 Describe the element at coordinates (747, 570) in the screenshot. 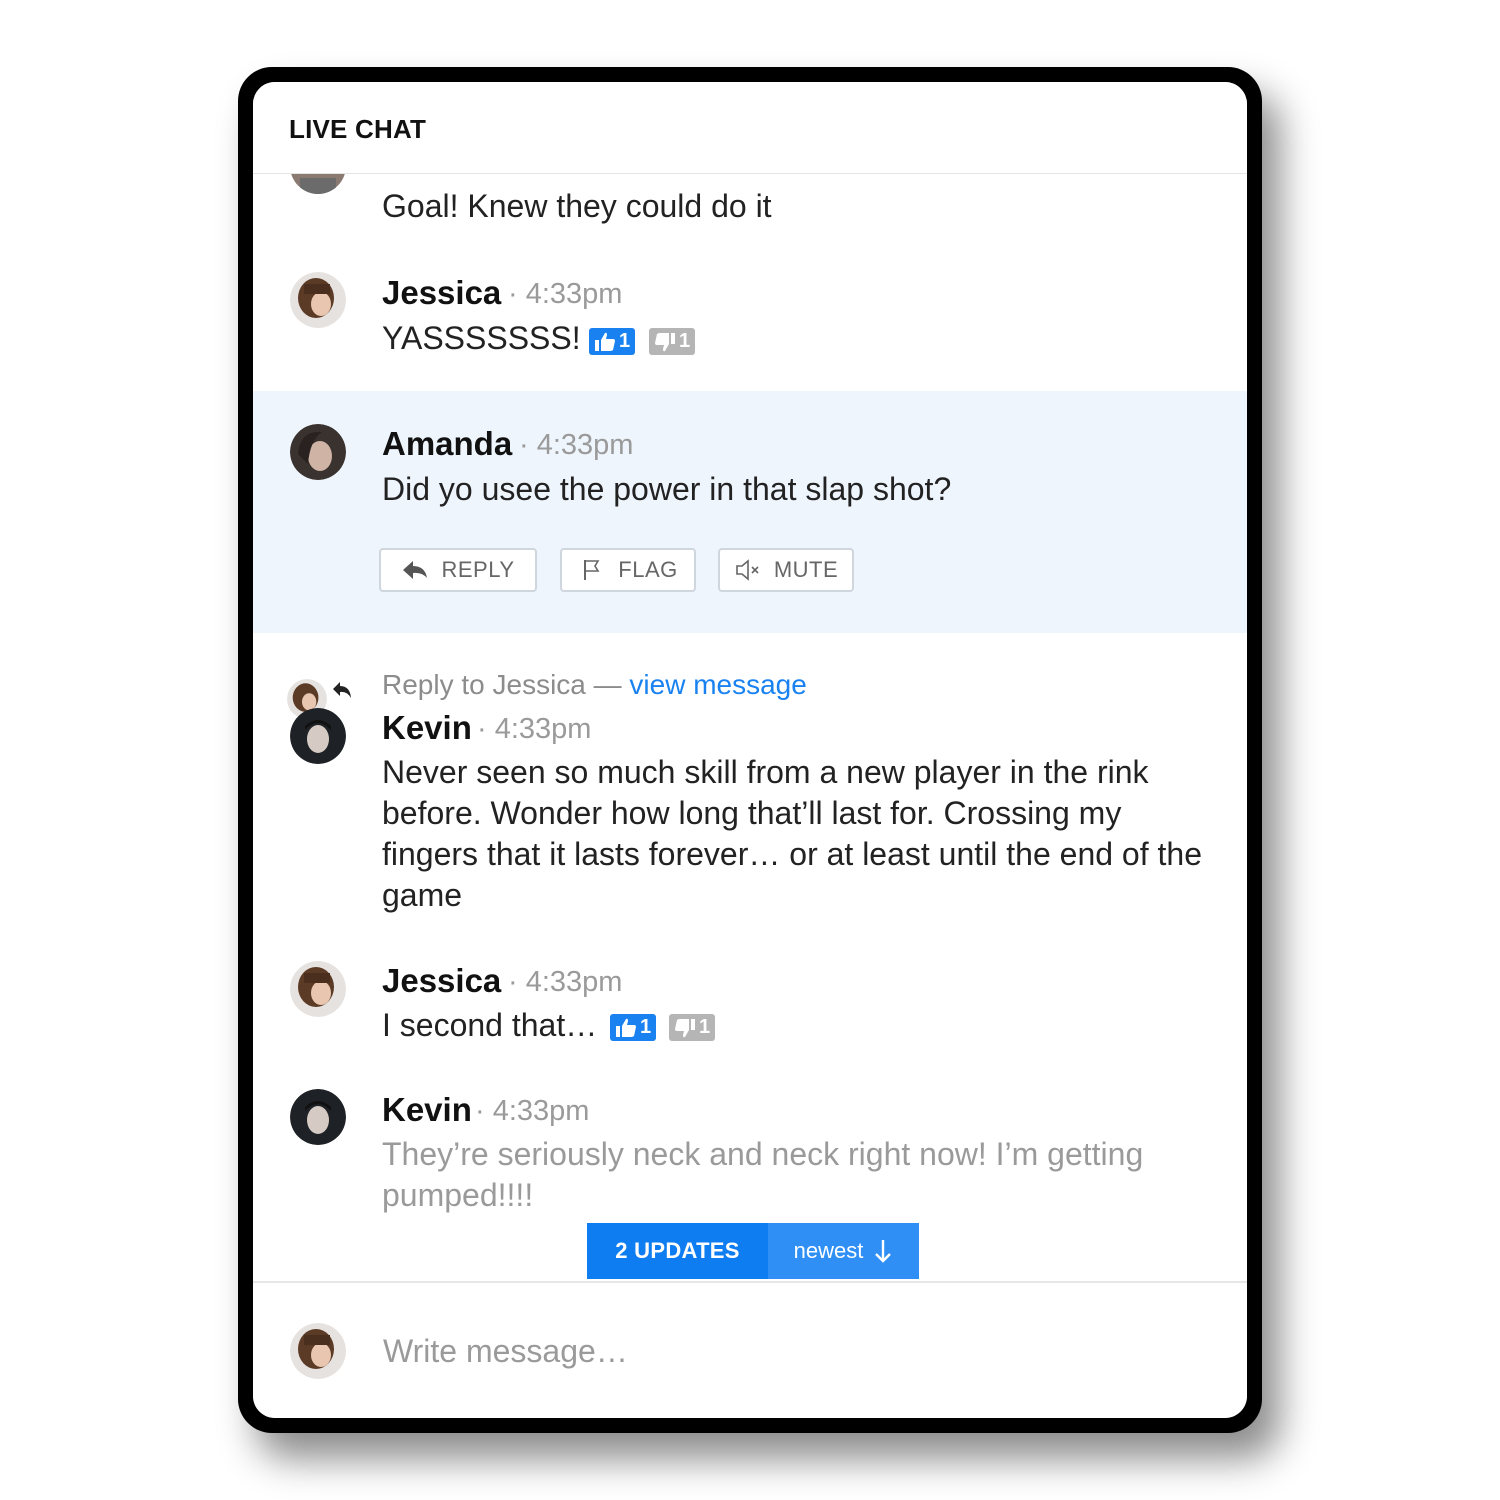

I see `mute-icon` at that location.